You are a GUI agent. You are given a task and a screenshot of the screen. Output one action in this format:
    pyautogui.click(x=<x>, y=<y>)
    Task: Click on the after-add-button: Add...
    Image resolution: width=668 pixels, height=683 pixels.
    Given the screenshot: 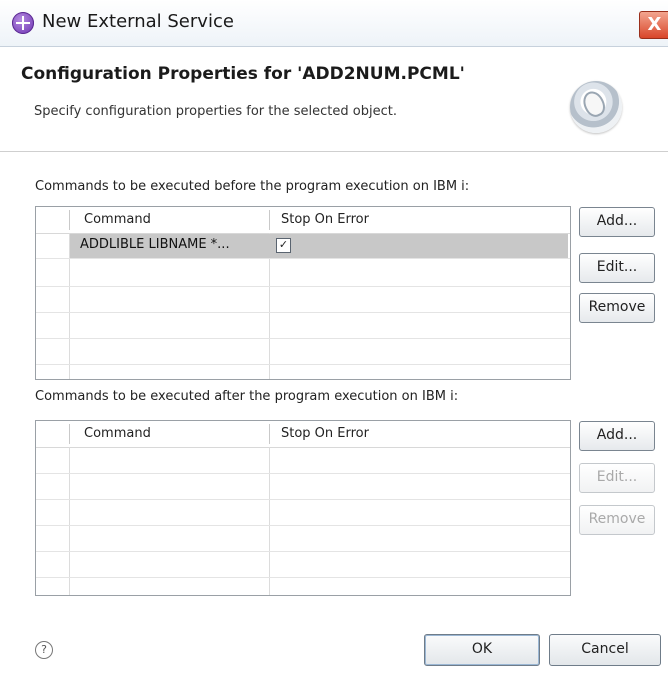 What is the action you would take?
    pyautogui.click(x=617, y=436)
    